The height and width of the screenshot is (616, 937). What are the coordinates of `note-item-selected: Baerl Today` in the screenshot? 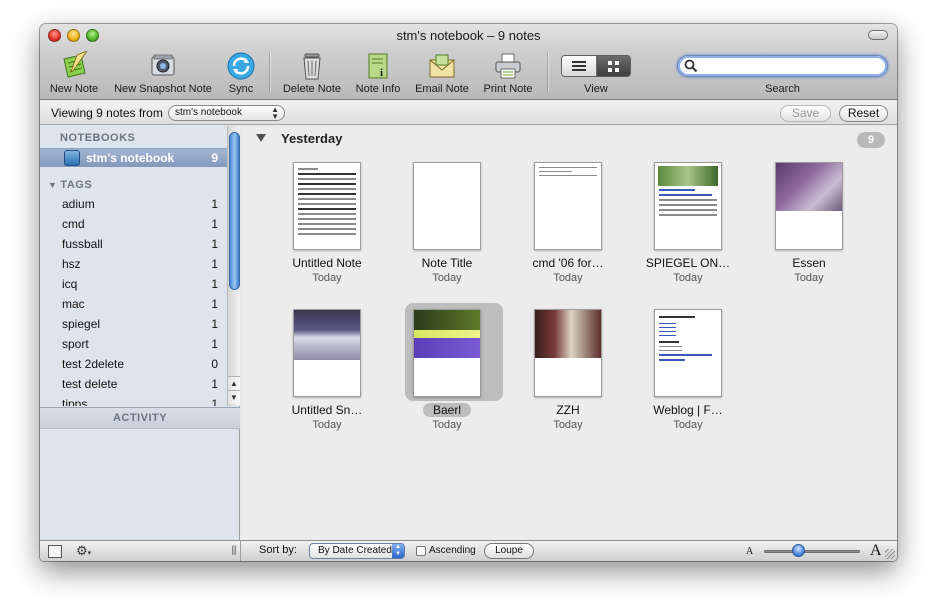 It's located at (450, 371).